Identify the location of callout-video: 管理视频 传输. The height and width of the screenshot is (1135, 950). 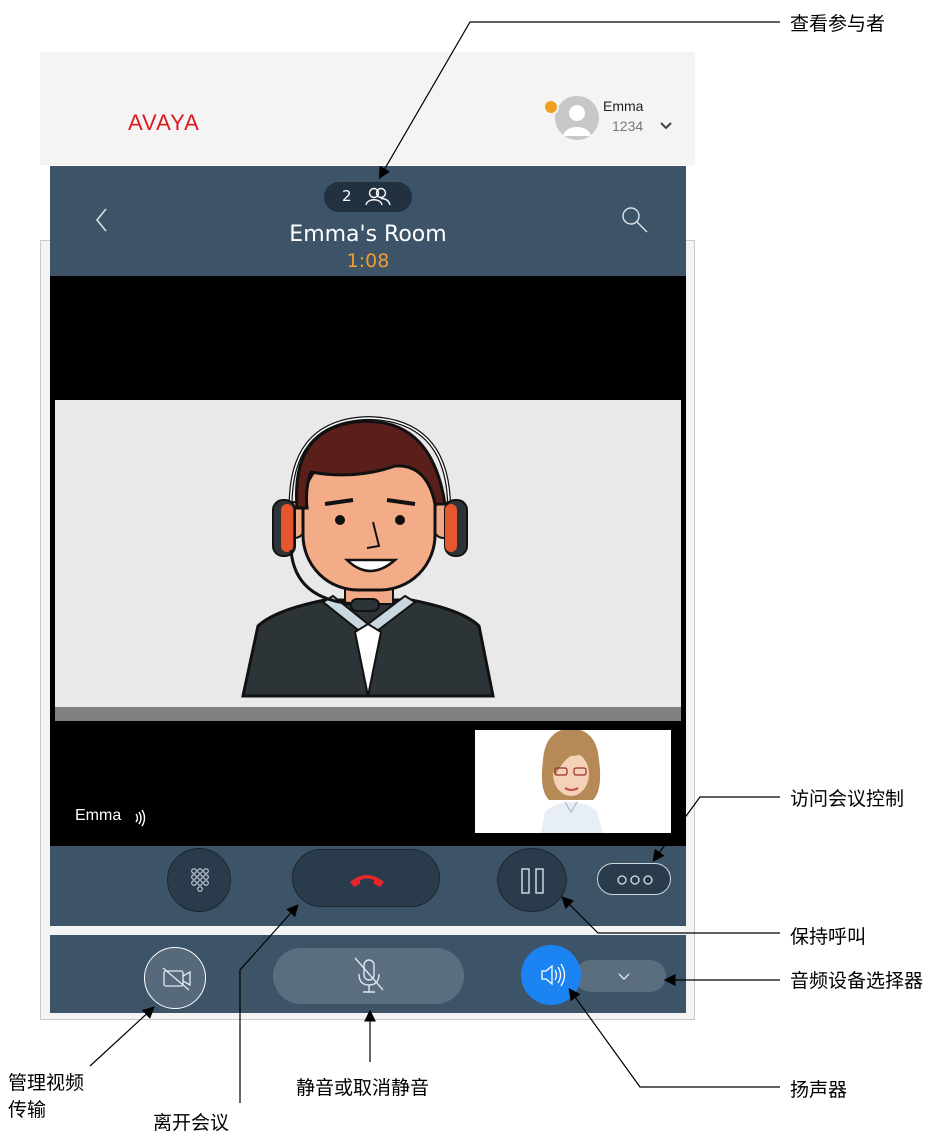
(46, 1097).